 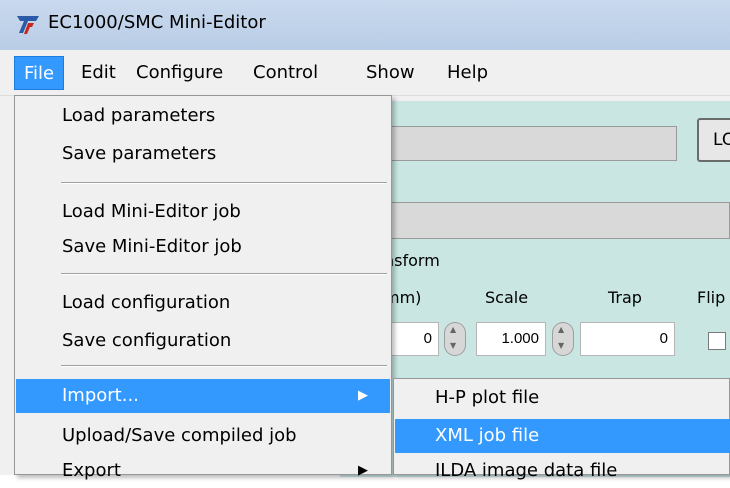 I want to click on status-field, so click(x=535, y=220).